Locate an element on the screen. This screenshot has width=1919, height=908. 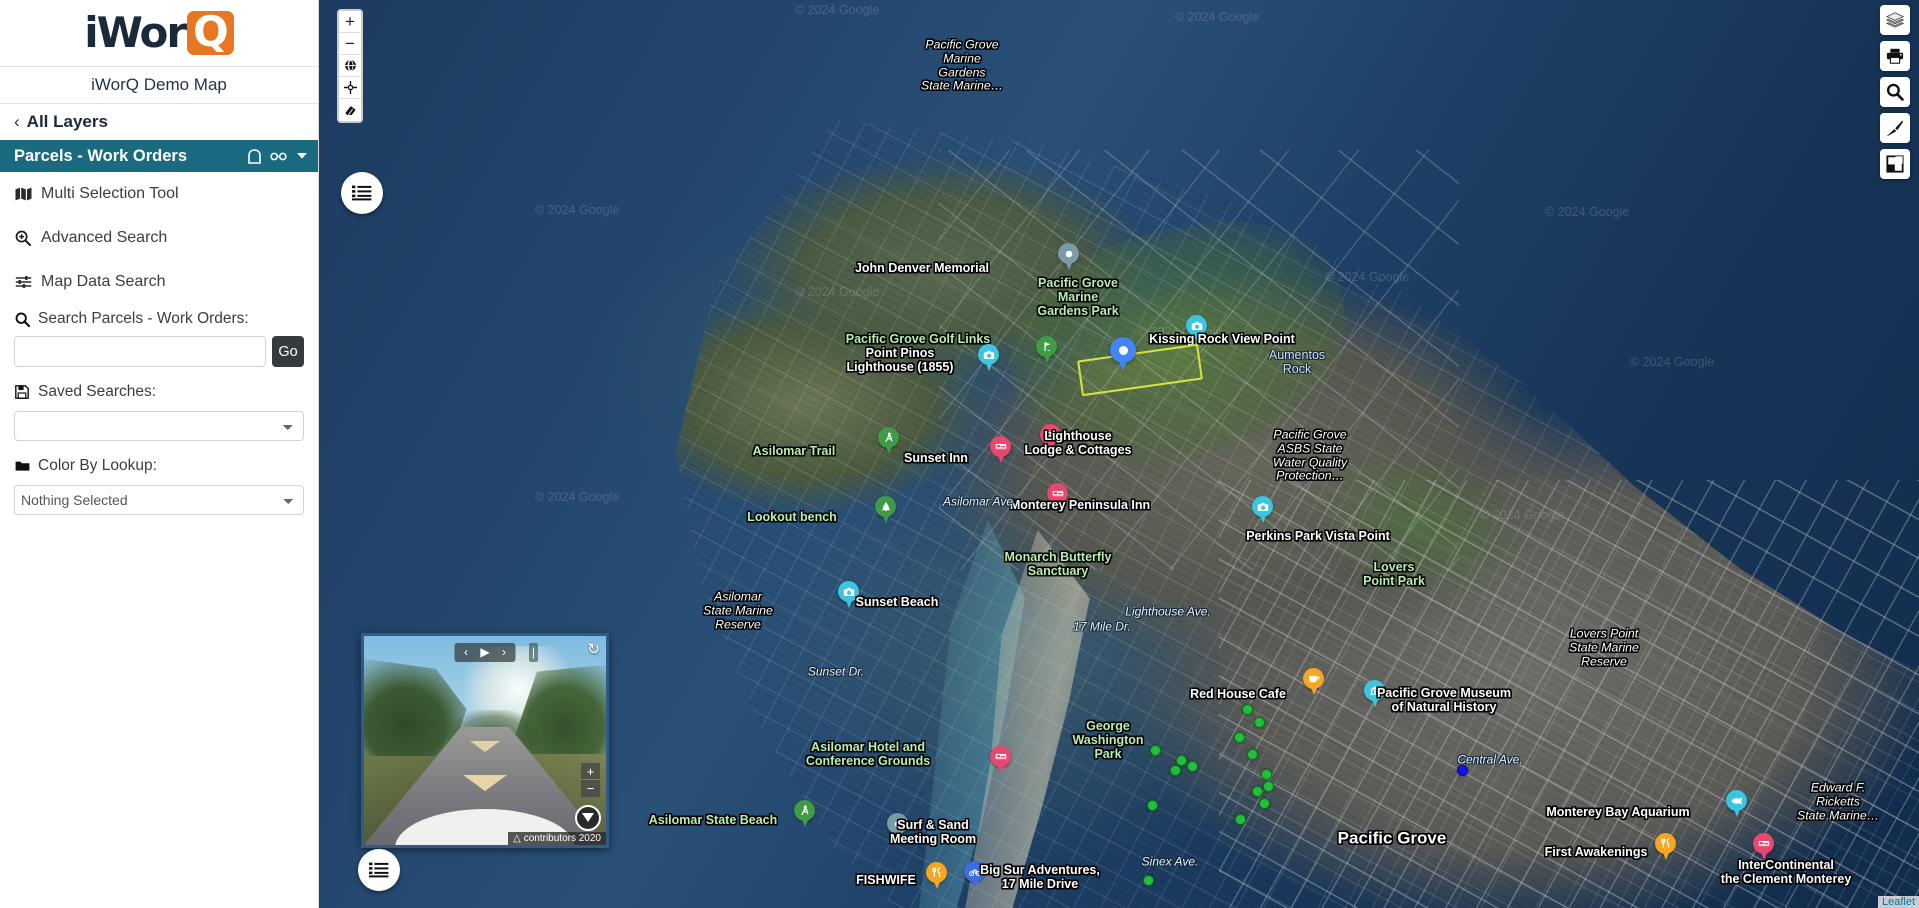
street-view-next-button: › is located at coordinates (504, 652).